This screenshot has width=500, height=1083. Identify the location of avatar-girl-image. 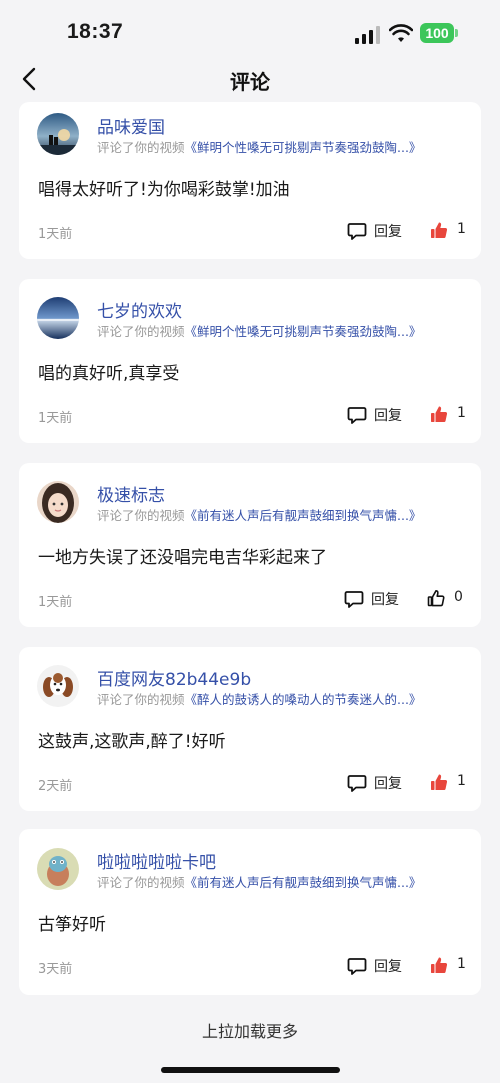
(58, 502).